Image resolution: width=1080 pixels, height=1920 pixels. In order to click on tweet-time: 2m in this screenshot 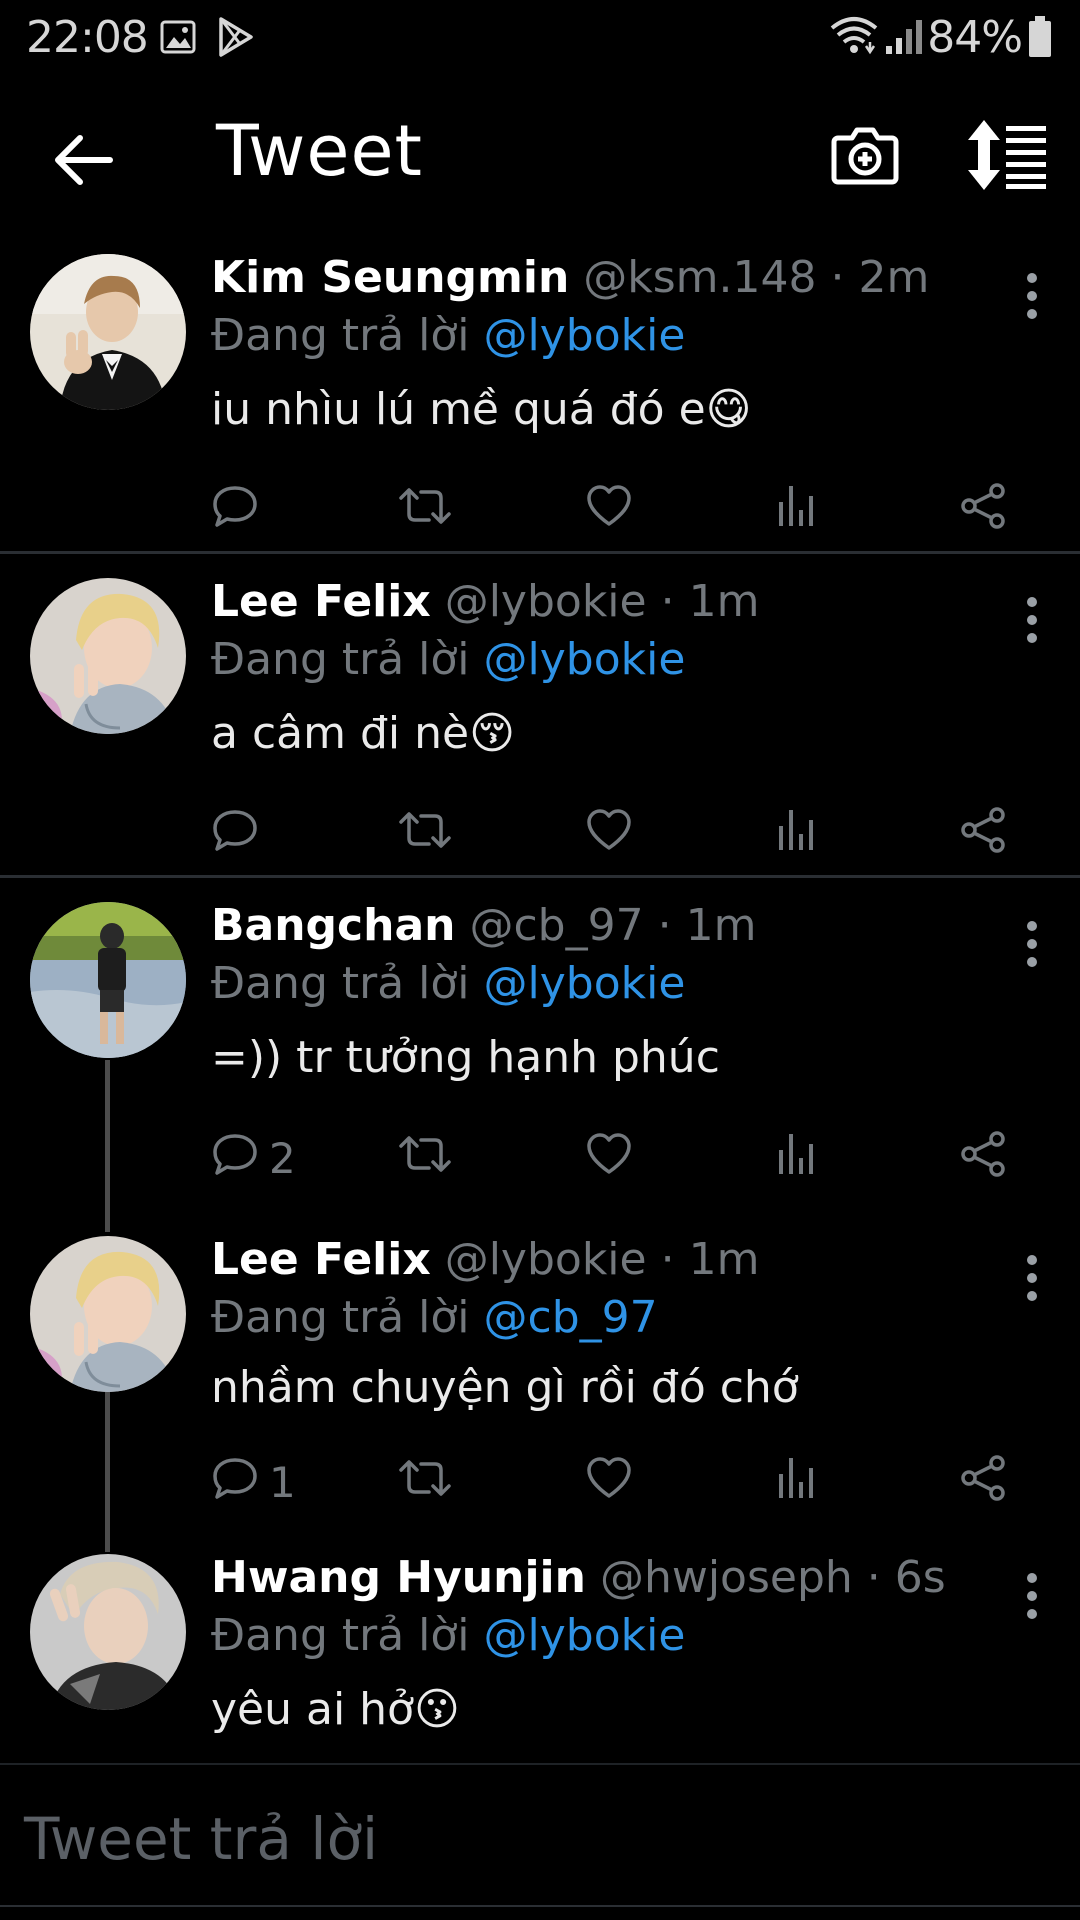, I will do `click(894, 277)`.